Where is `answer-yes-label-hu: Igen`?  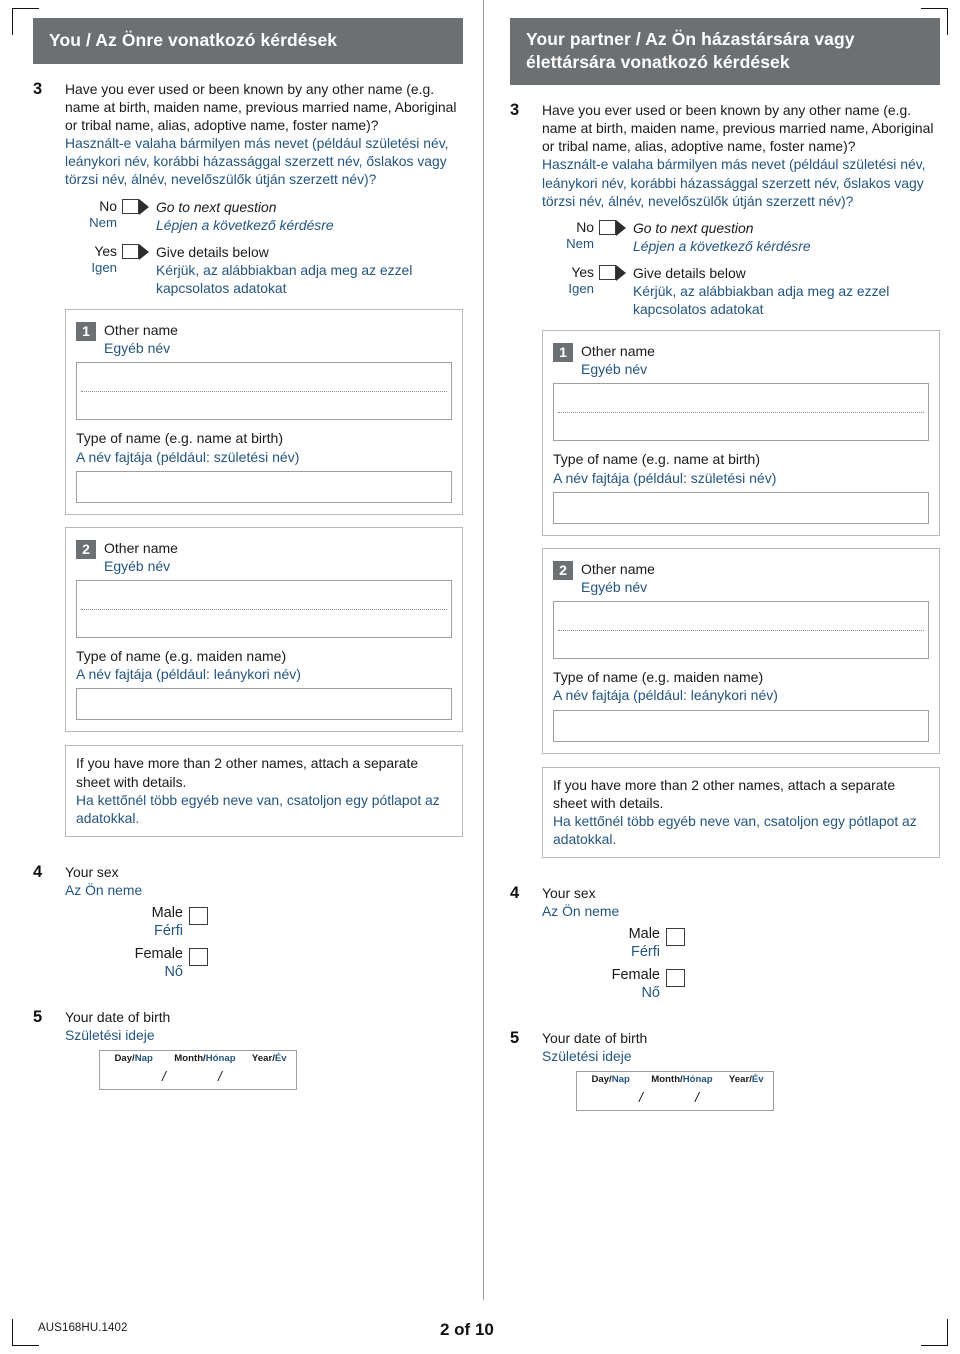 answer-yes-label-hu: Igen is located at coordinates (104, 268).